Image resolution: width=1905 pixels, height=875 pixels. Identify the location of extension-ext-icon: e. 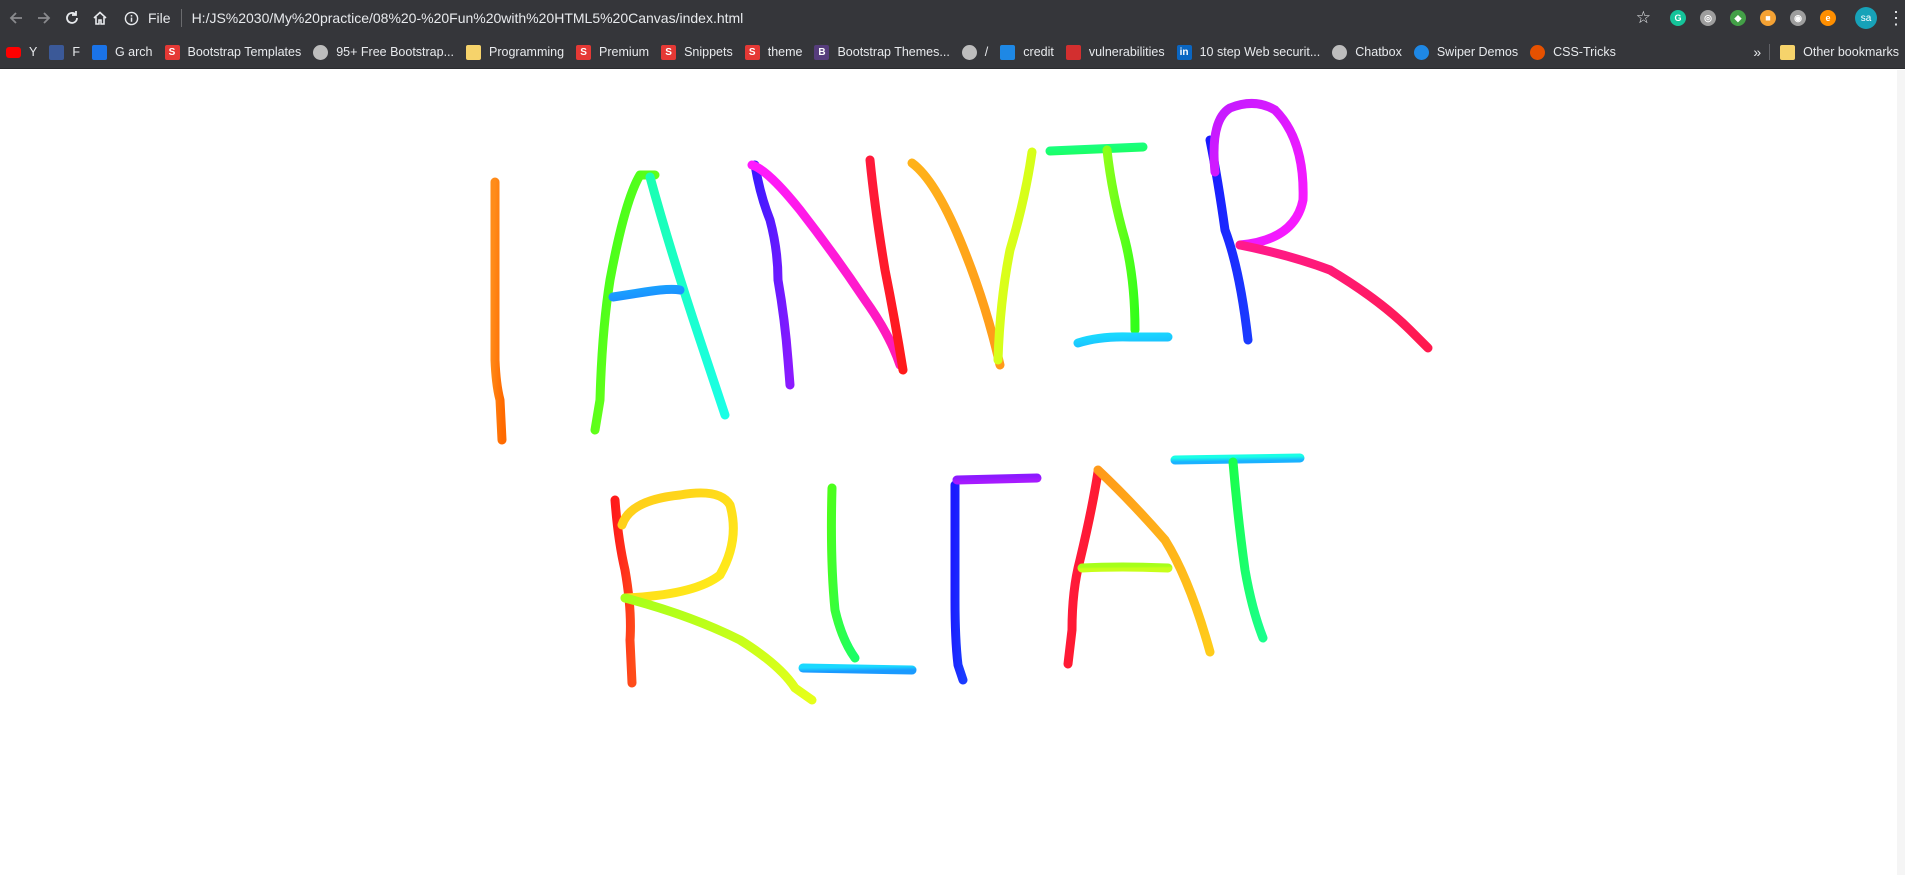
(1828, 18).